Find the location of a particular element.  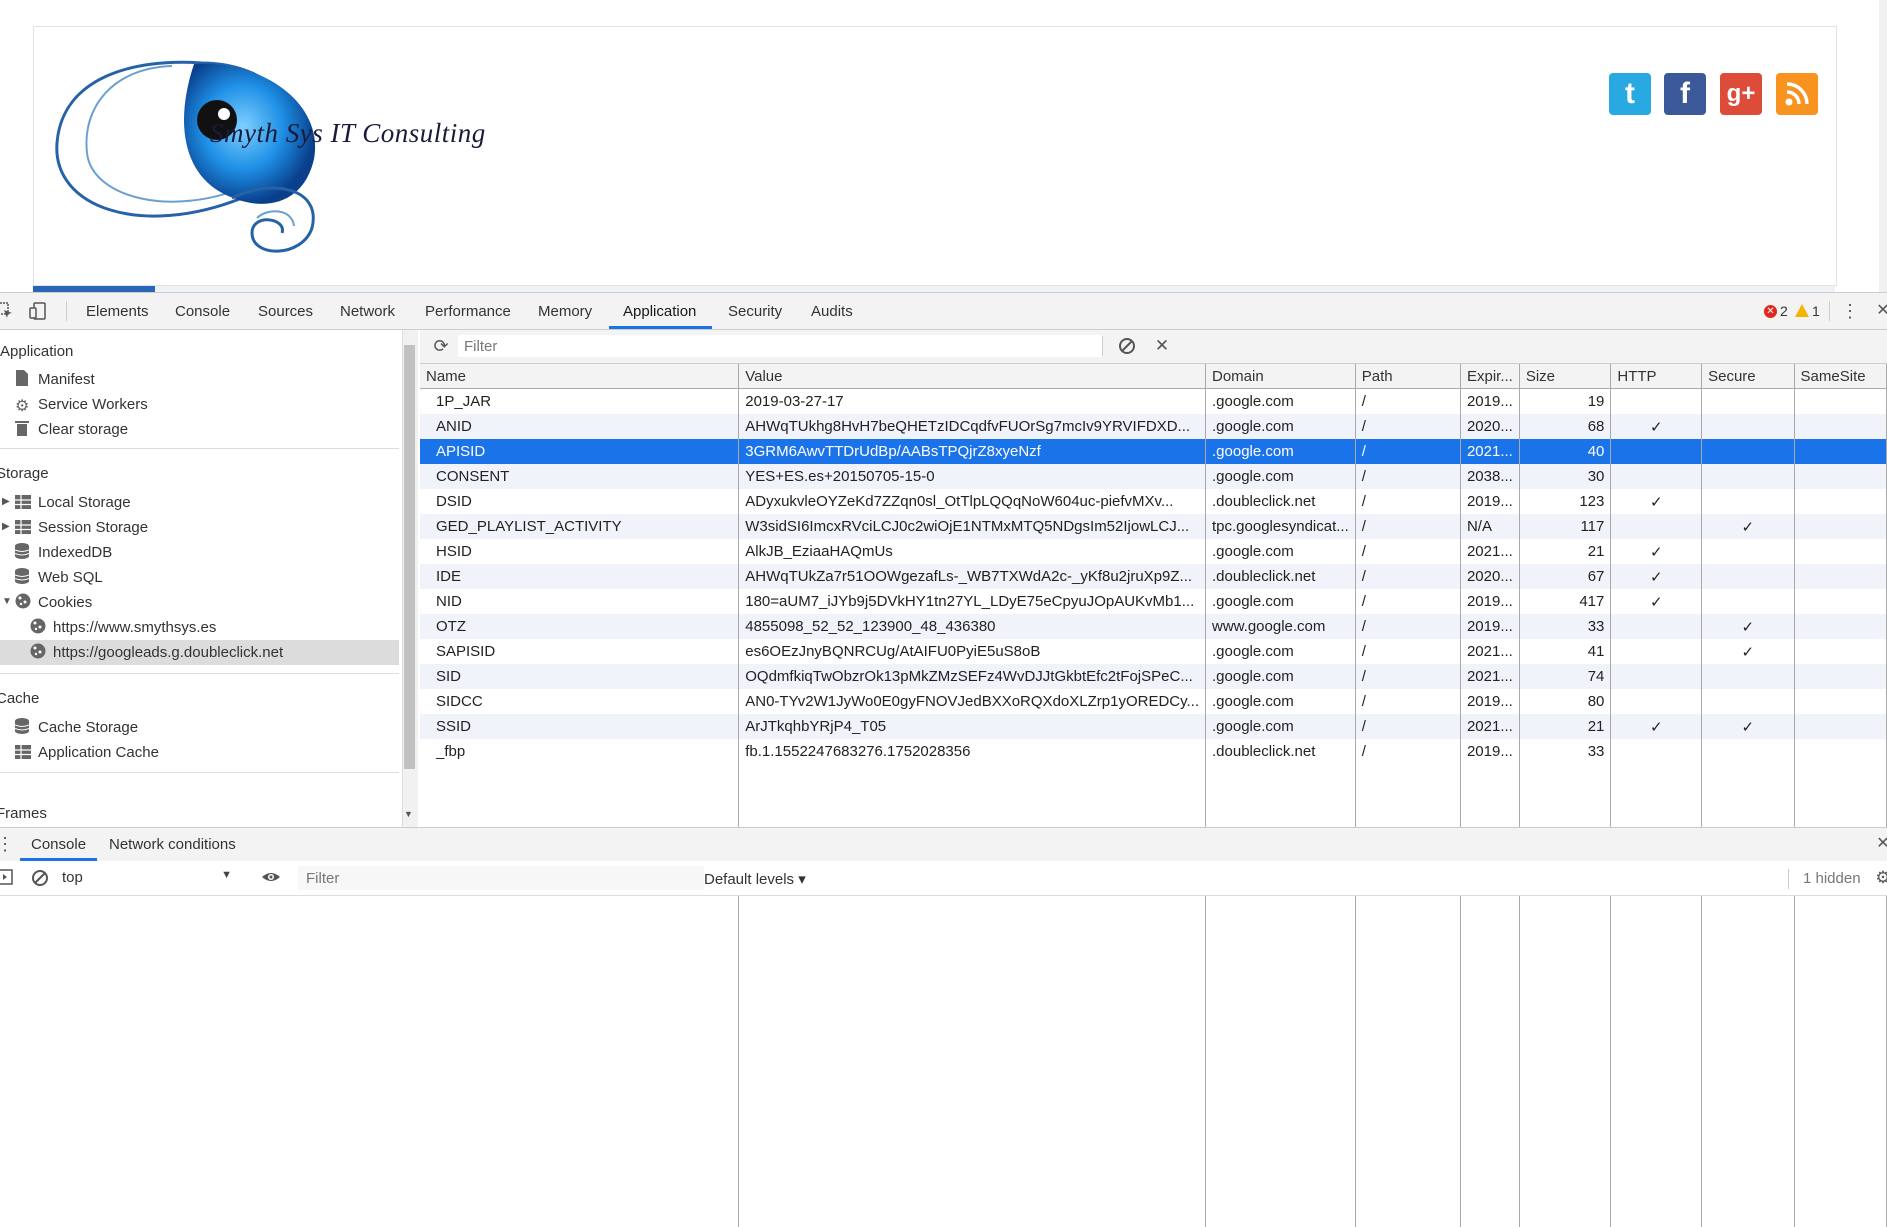

cell-name: APISID is located at coordinates (580, 451).